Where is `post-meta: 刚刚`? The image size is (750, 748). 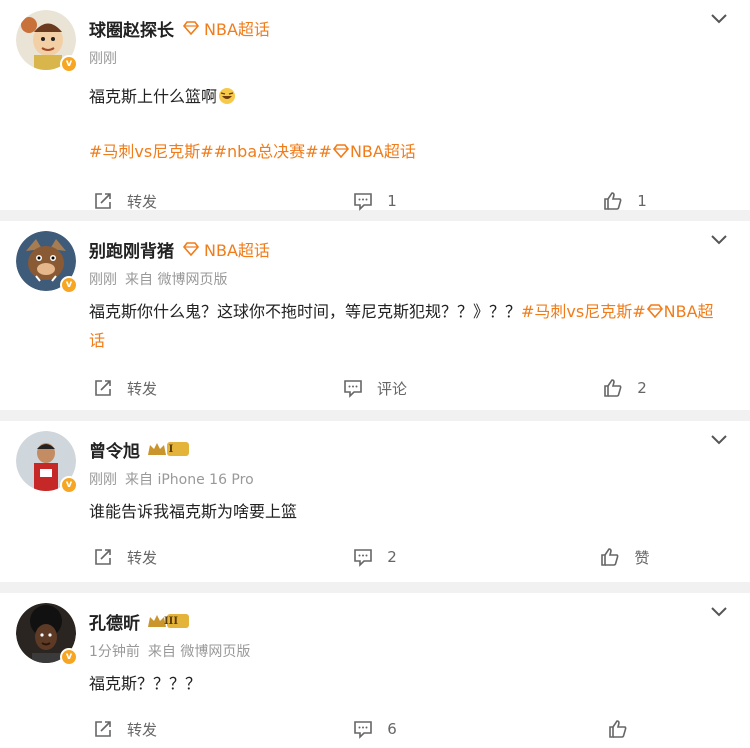
post-meta: 刚刚 is located at coordinates (103, 58).